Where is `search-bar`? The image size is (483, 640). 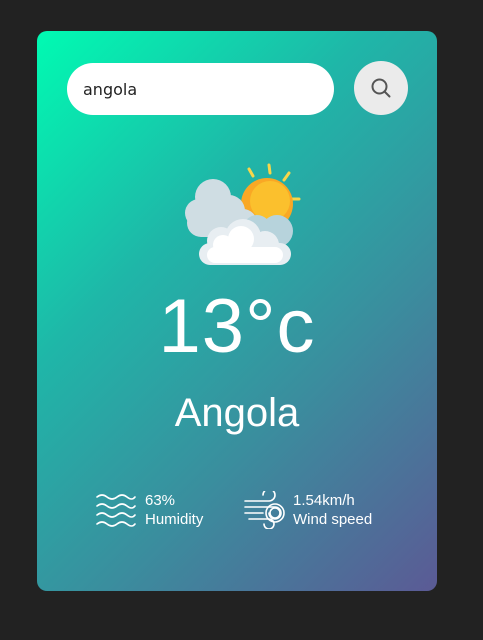 search-bar is located at coordinates (237, 89).